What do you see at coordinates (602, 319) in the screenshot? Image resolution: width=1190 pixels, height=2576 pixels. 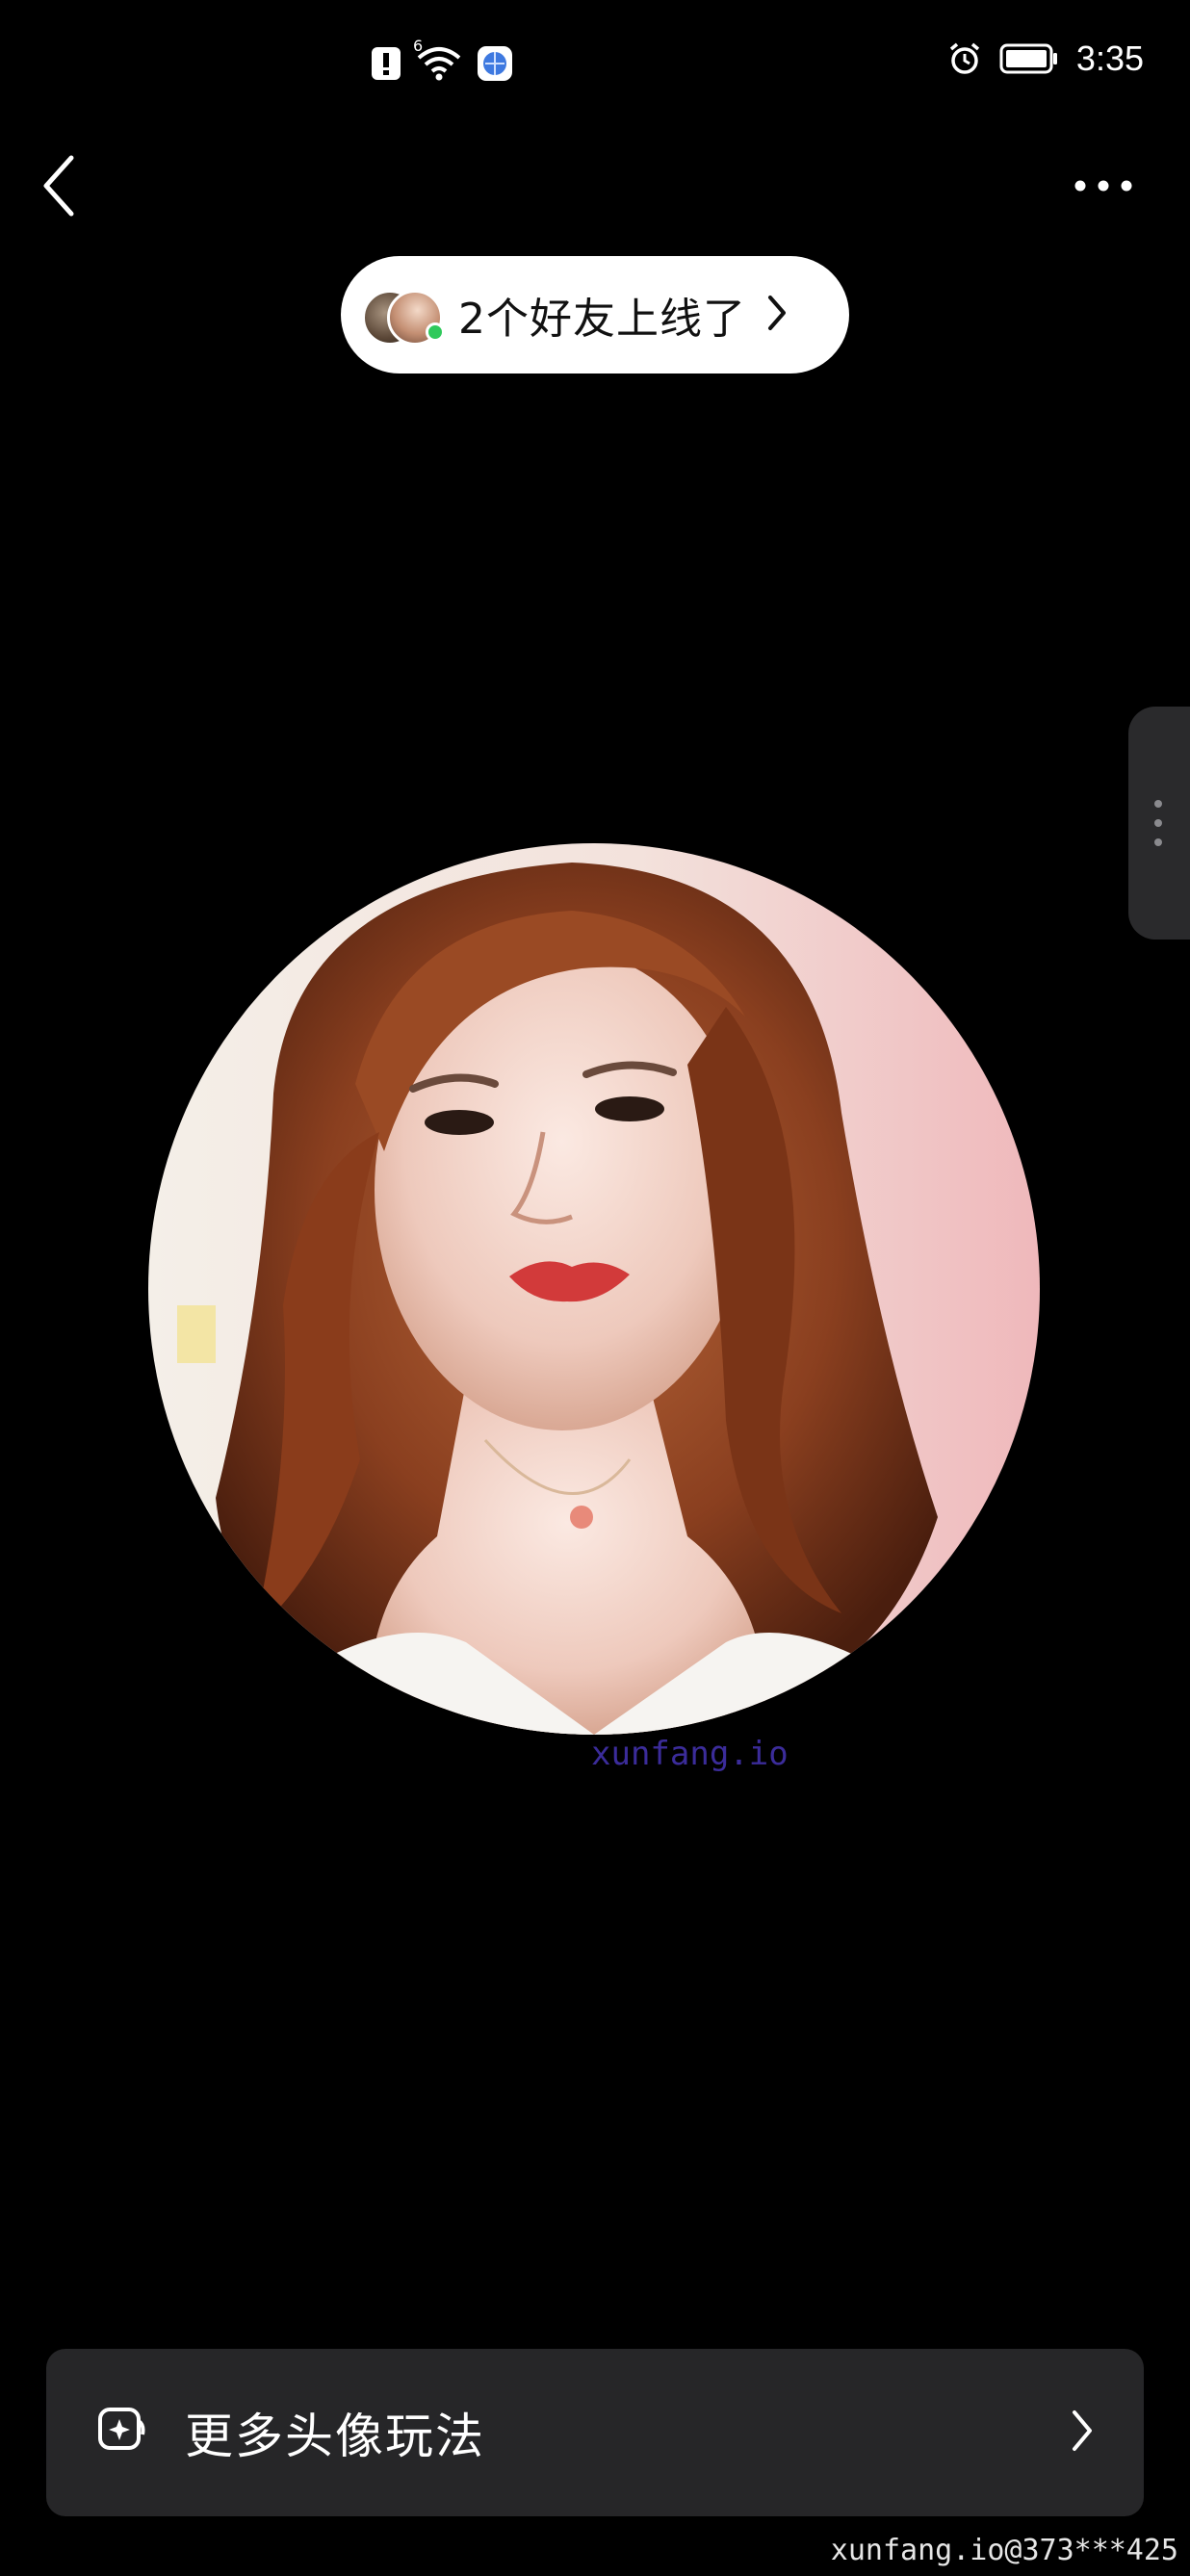 I see `friends-online-label: 2个好友上线了` at bounding box center [602, 319].